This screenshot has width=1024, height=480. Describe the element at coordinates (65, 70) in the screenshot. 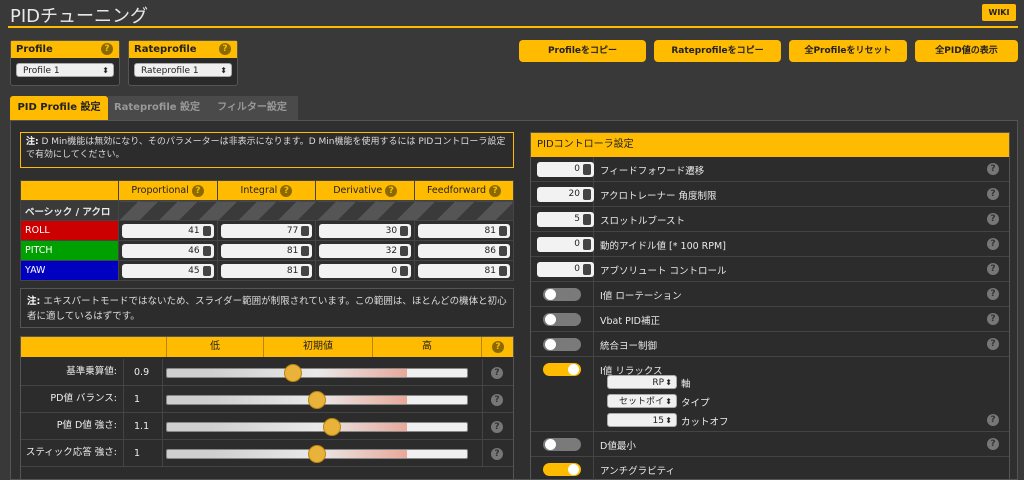

I see `profile-select: Profile 1 ⬍` at that location.